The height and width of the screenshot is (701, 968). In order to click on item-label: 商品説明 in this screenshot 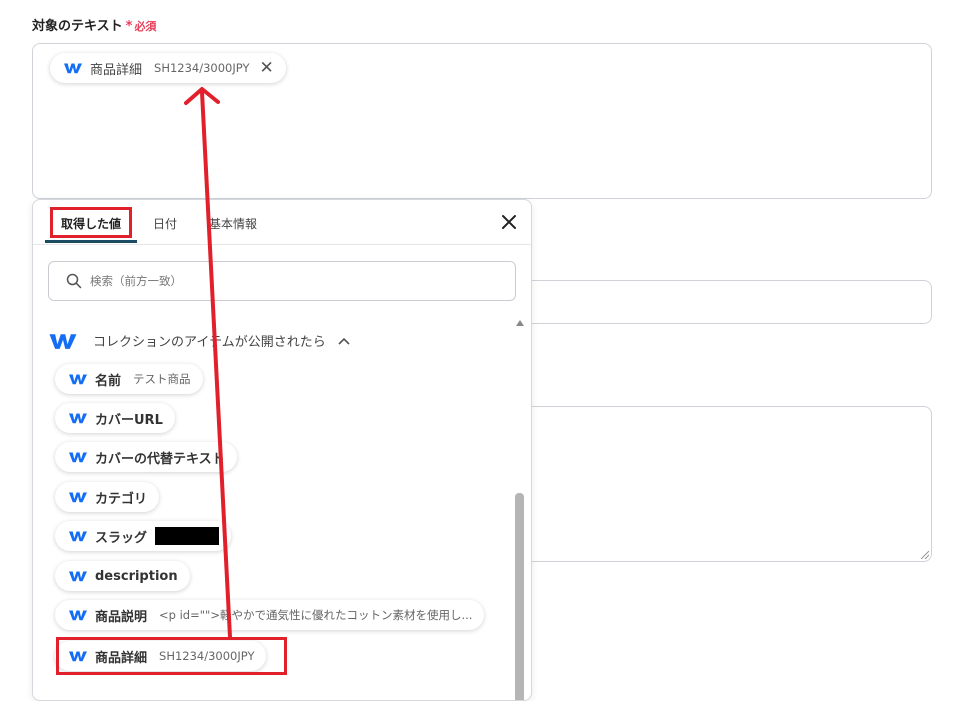, I will do `click(121, 617)`.